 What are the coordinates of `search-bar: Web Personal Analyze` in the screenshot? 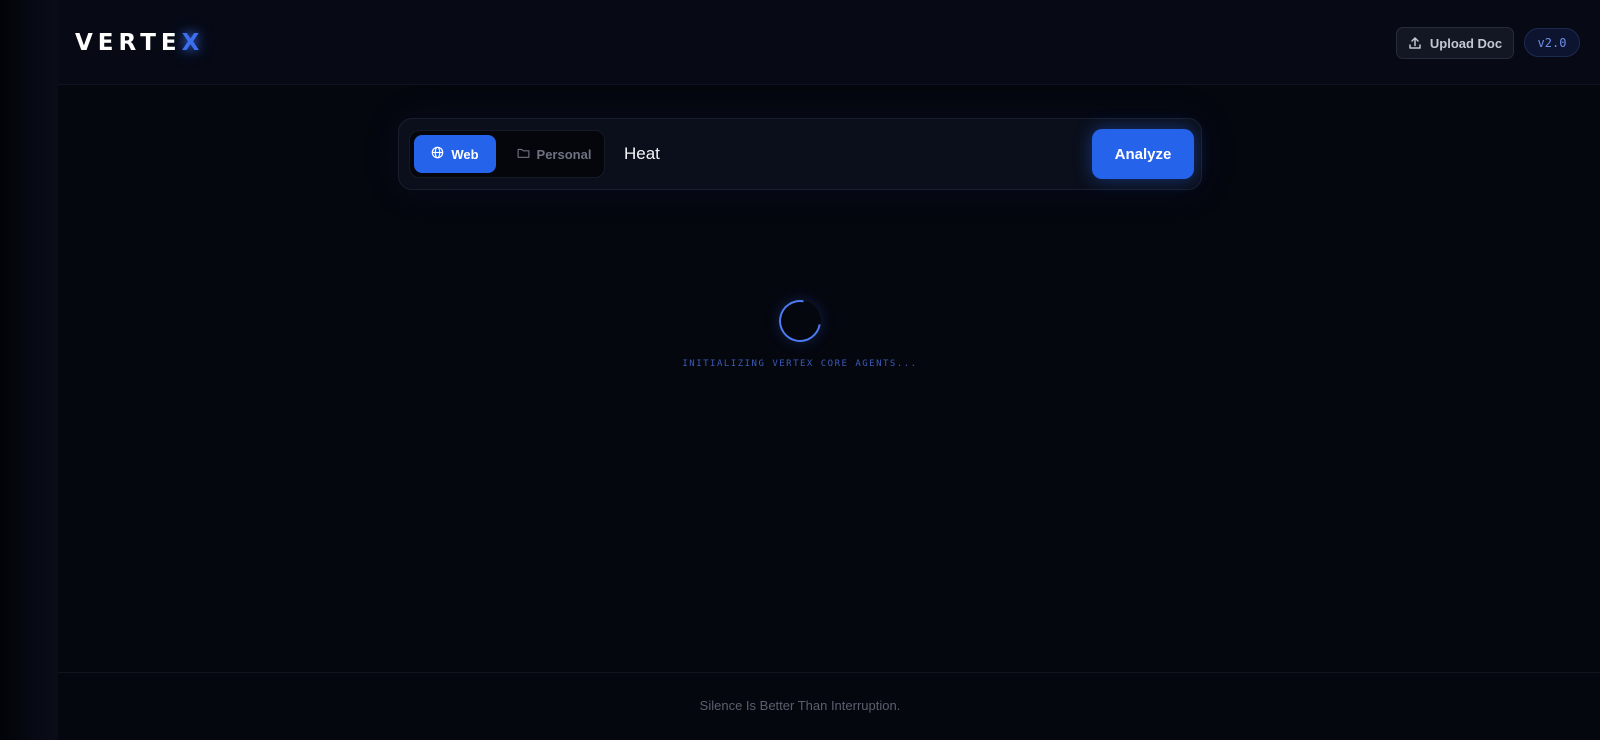 It's located at (800, 154).